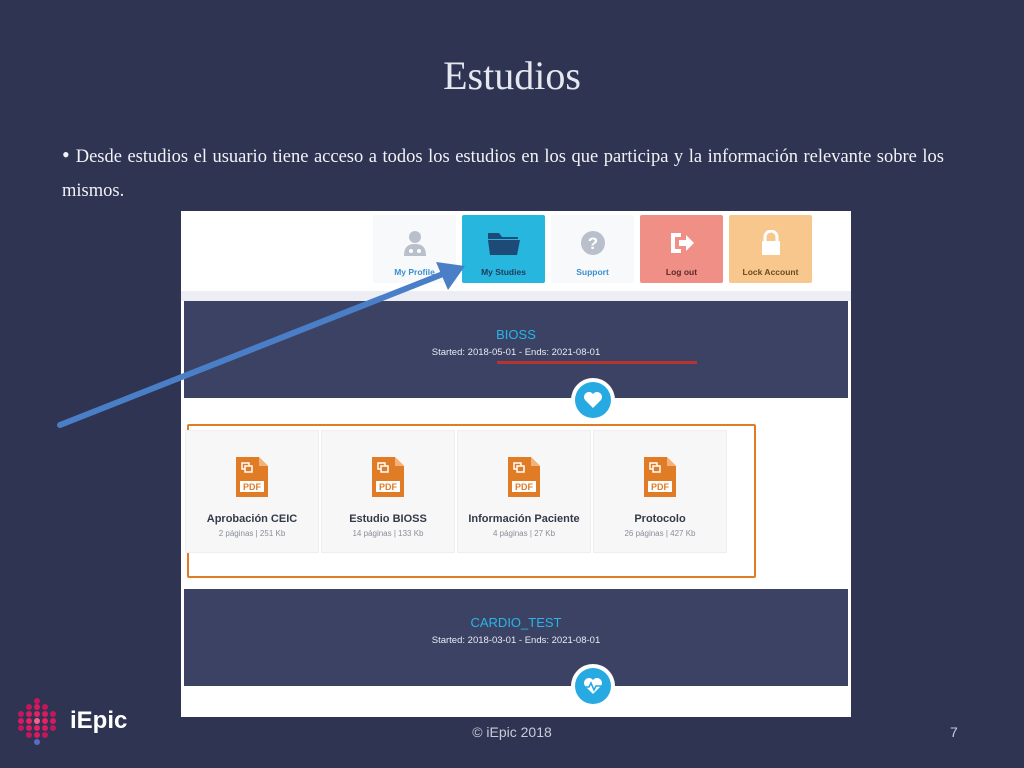 Image resolution: width=1024 pixels, height=768 pixels. I want to click on nav-label: Lock Account, so click(770, 272).